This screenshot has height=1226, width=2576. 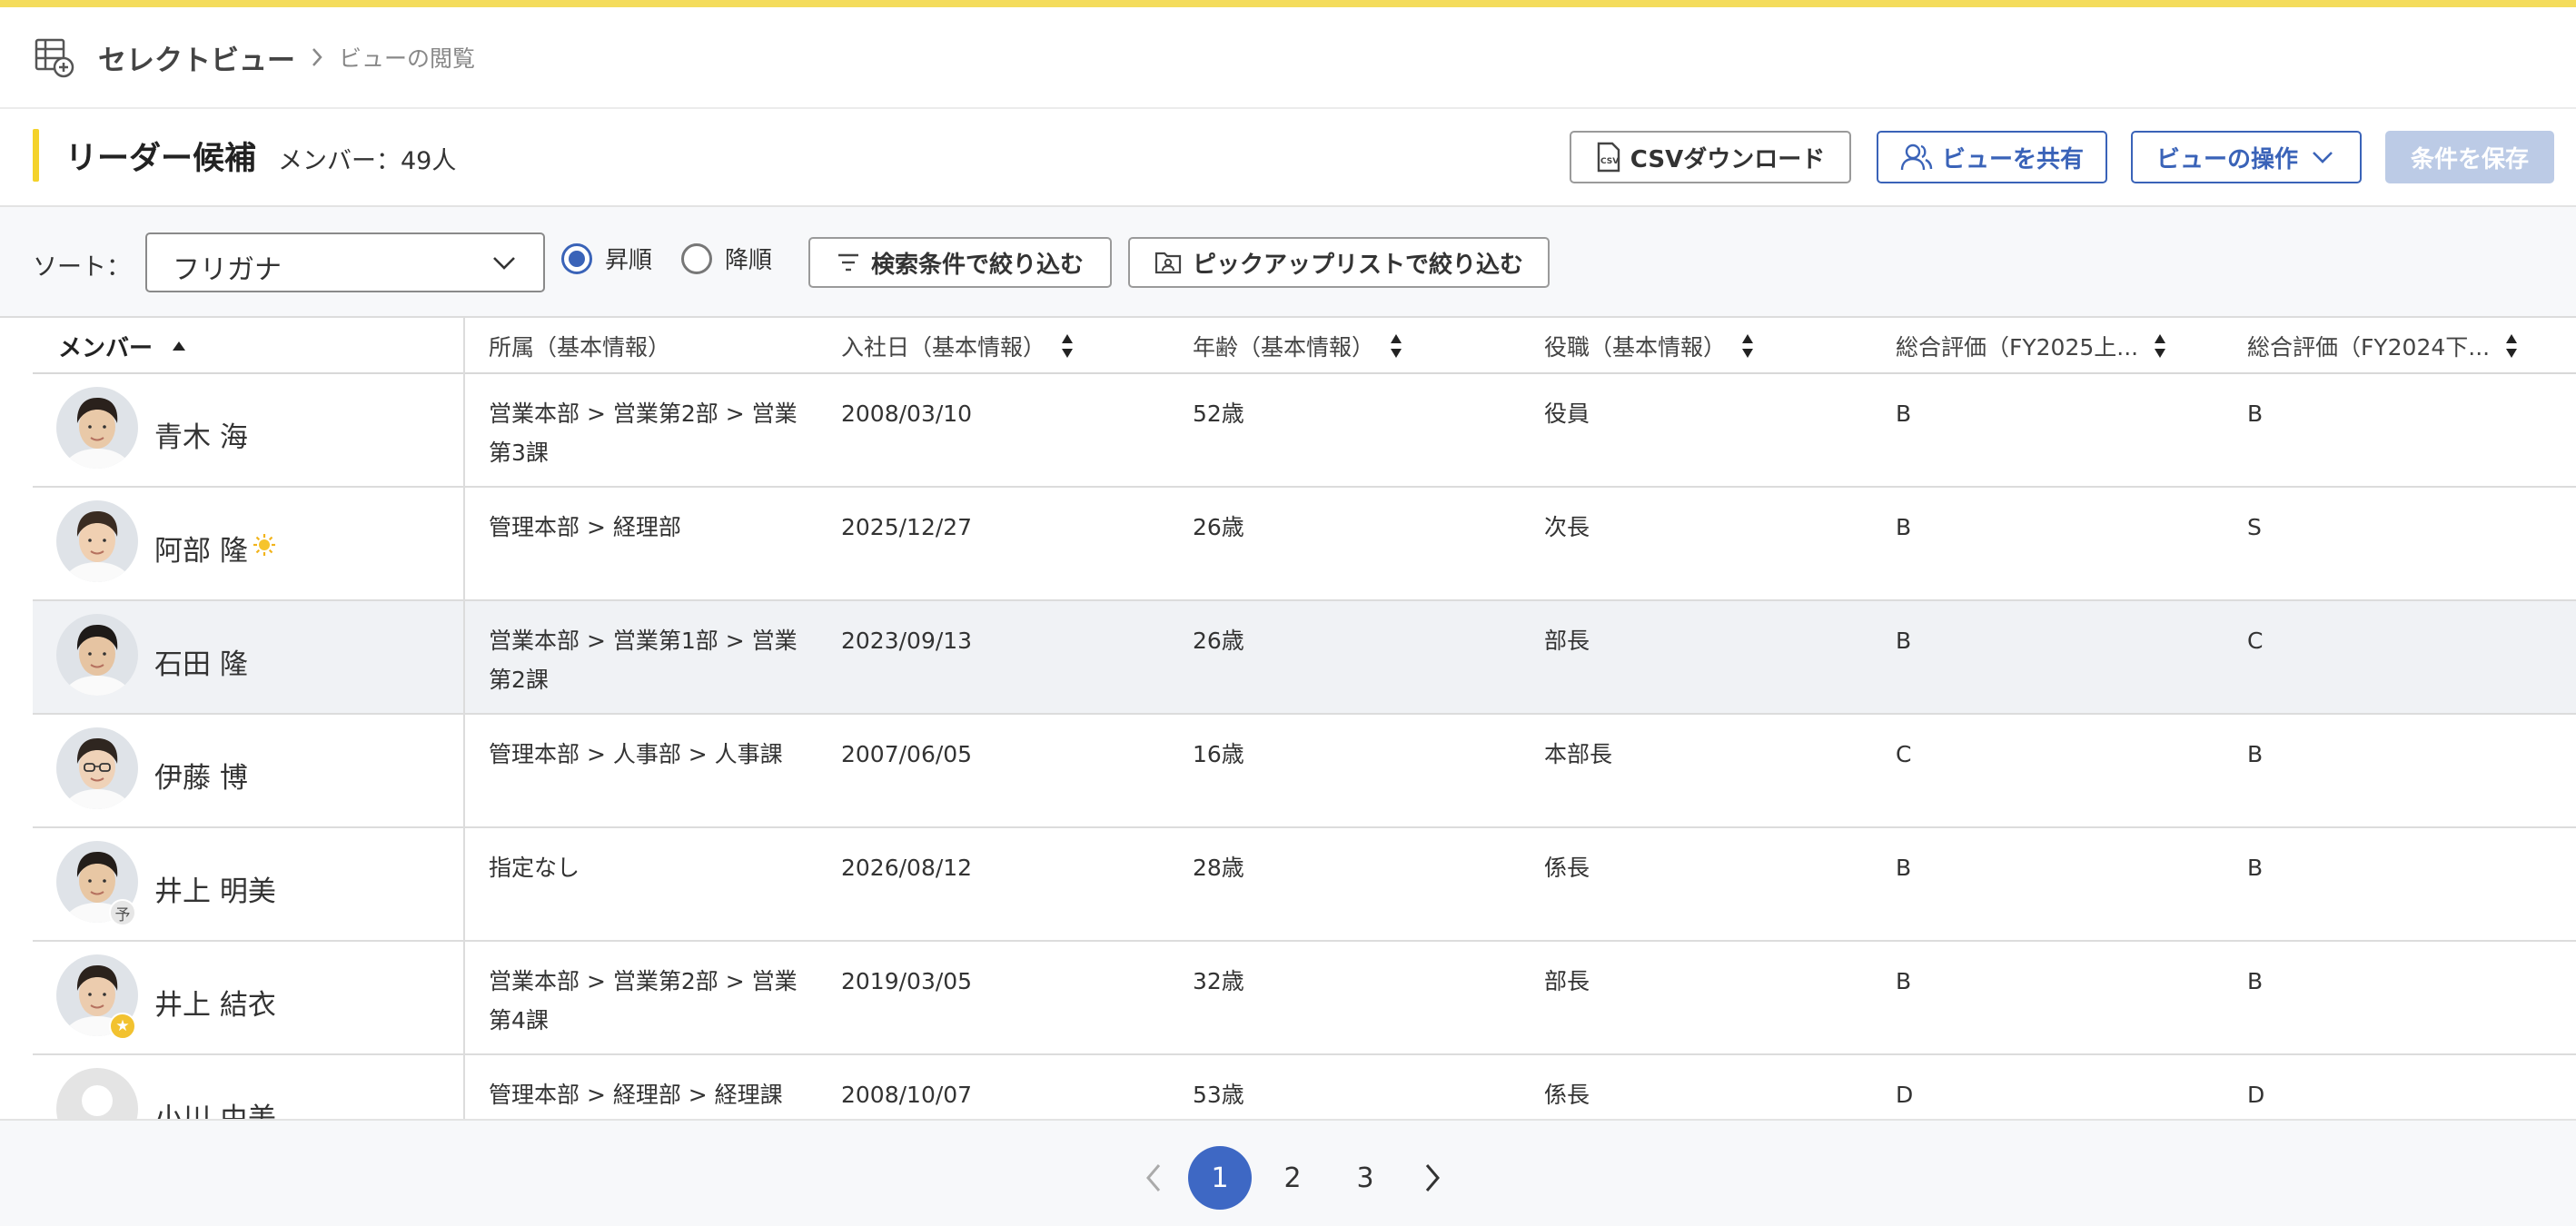 I want to click on share-view-button: ビューを共有, so click(x=1992, y=157).